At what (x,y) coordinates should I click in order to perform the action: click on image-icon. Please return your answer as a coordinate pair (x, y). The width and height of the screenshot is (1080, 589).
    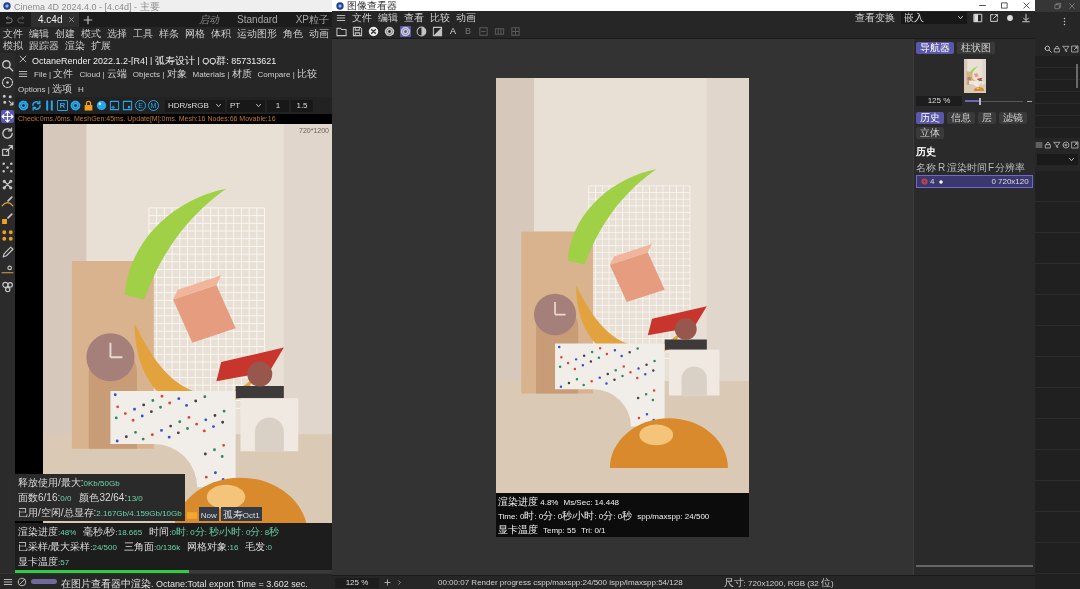
    Looking at the image, I should click on (437, 31).